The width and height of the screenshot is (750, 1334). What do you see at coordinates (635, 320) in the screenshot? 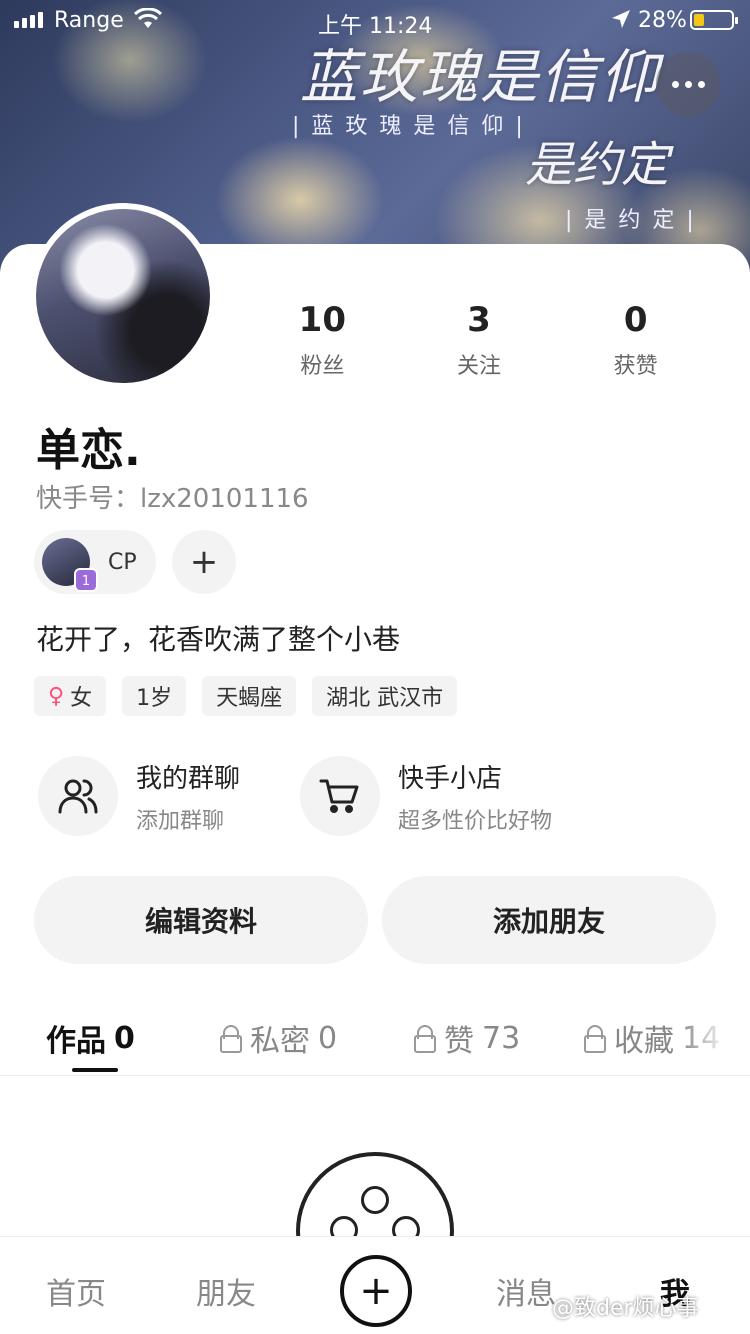
I see `stat-value: 0` at bounding box center [635, 320].